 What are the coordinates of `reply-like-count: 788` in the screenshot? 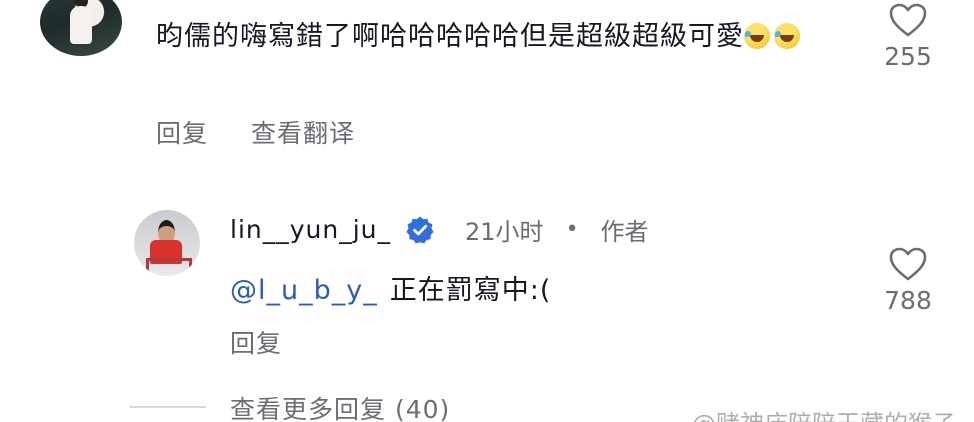 It's located at (908, 300).